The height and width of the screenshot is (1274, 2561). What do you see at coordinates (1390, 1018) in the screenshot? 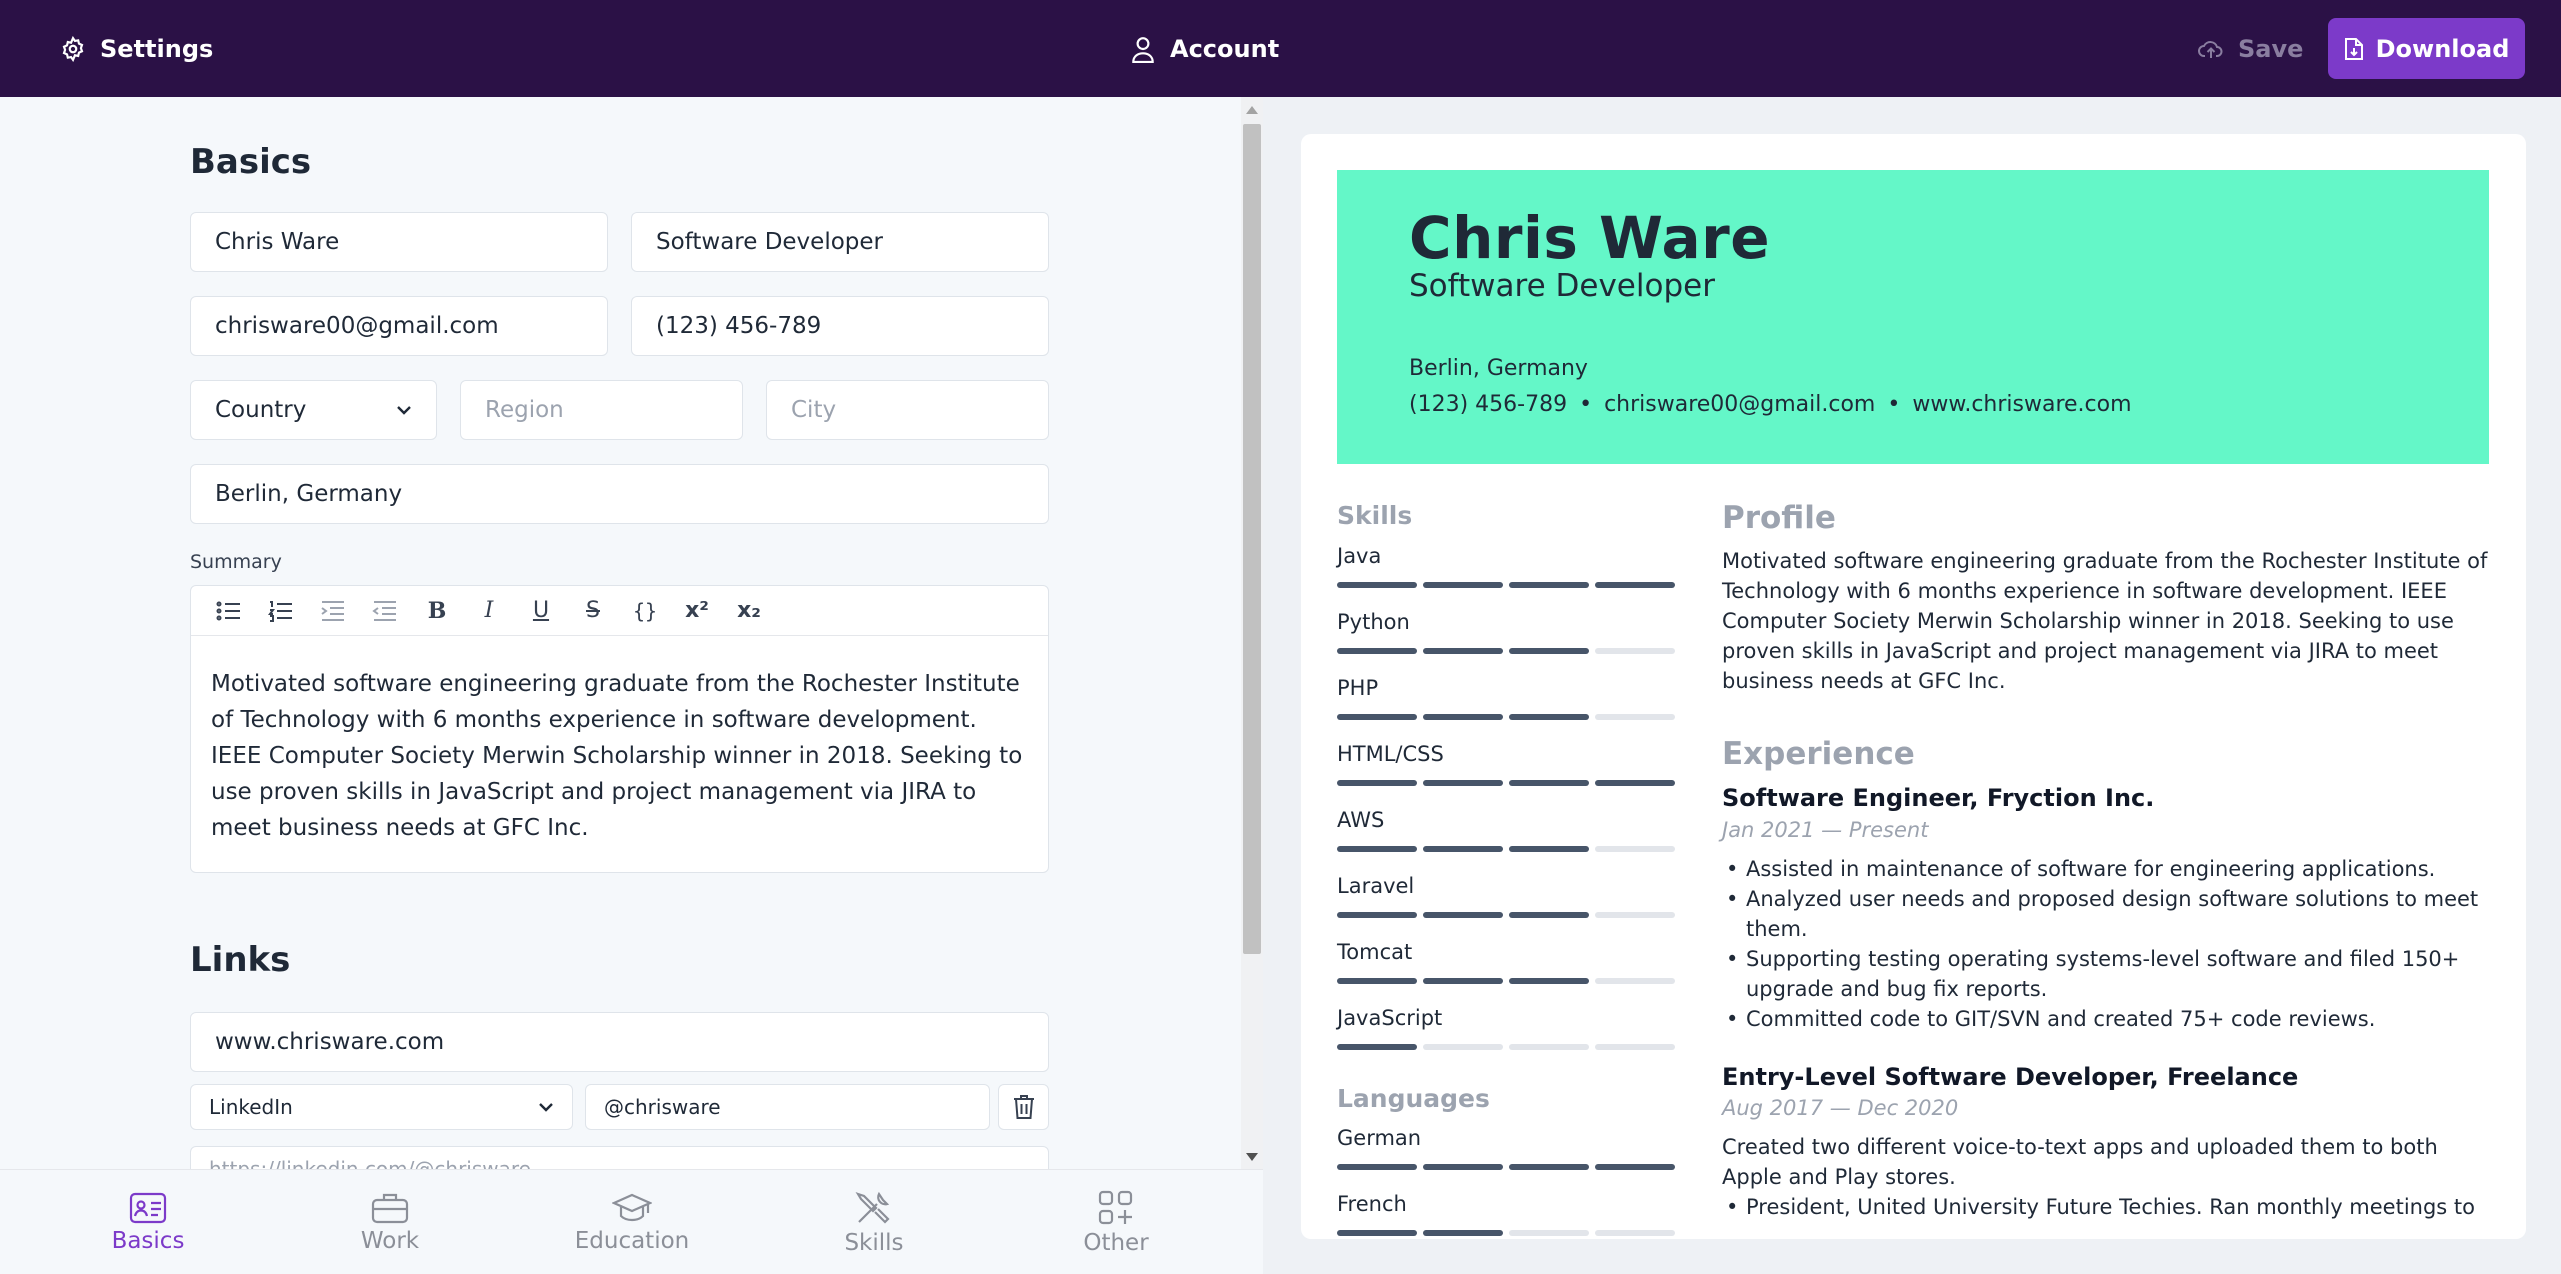
I see `skill-name: JavaScript` at bounding box center [1390, 1018].